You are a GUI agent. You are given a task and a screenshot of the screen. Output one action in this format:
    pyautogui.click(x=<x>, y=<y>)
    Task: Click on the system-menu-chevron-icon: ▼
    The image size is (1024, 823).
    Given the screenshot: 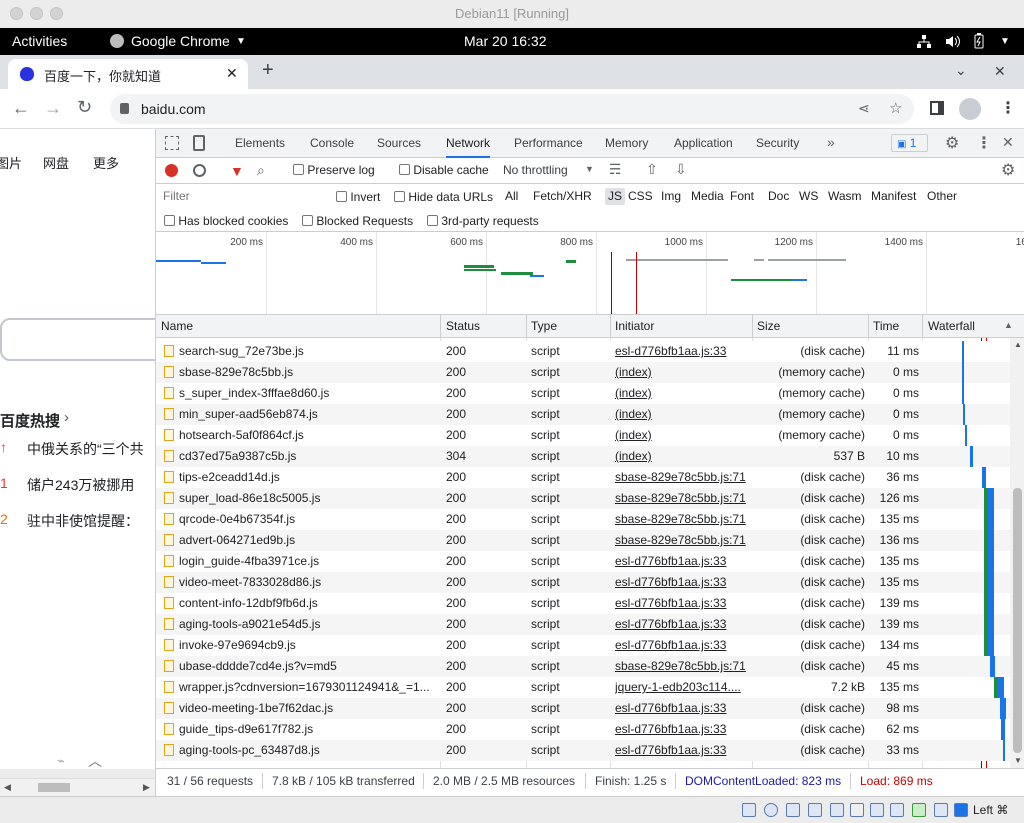 What is the action you would take?
    pyautogui.click(x=1005, y=41)
    